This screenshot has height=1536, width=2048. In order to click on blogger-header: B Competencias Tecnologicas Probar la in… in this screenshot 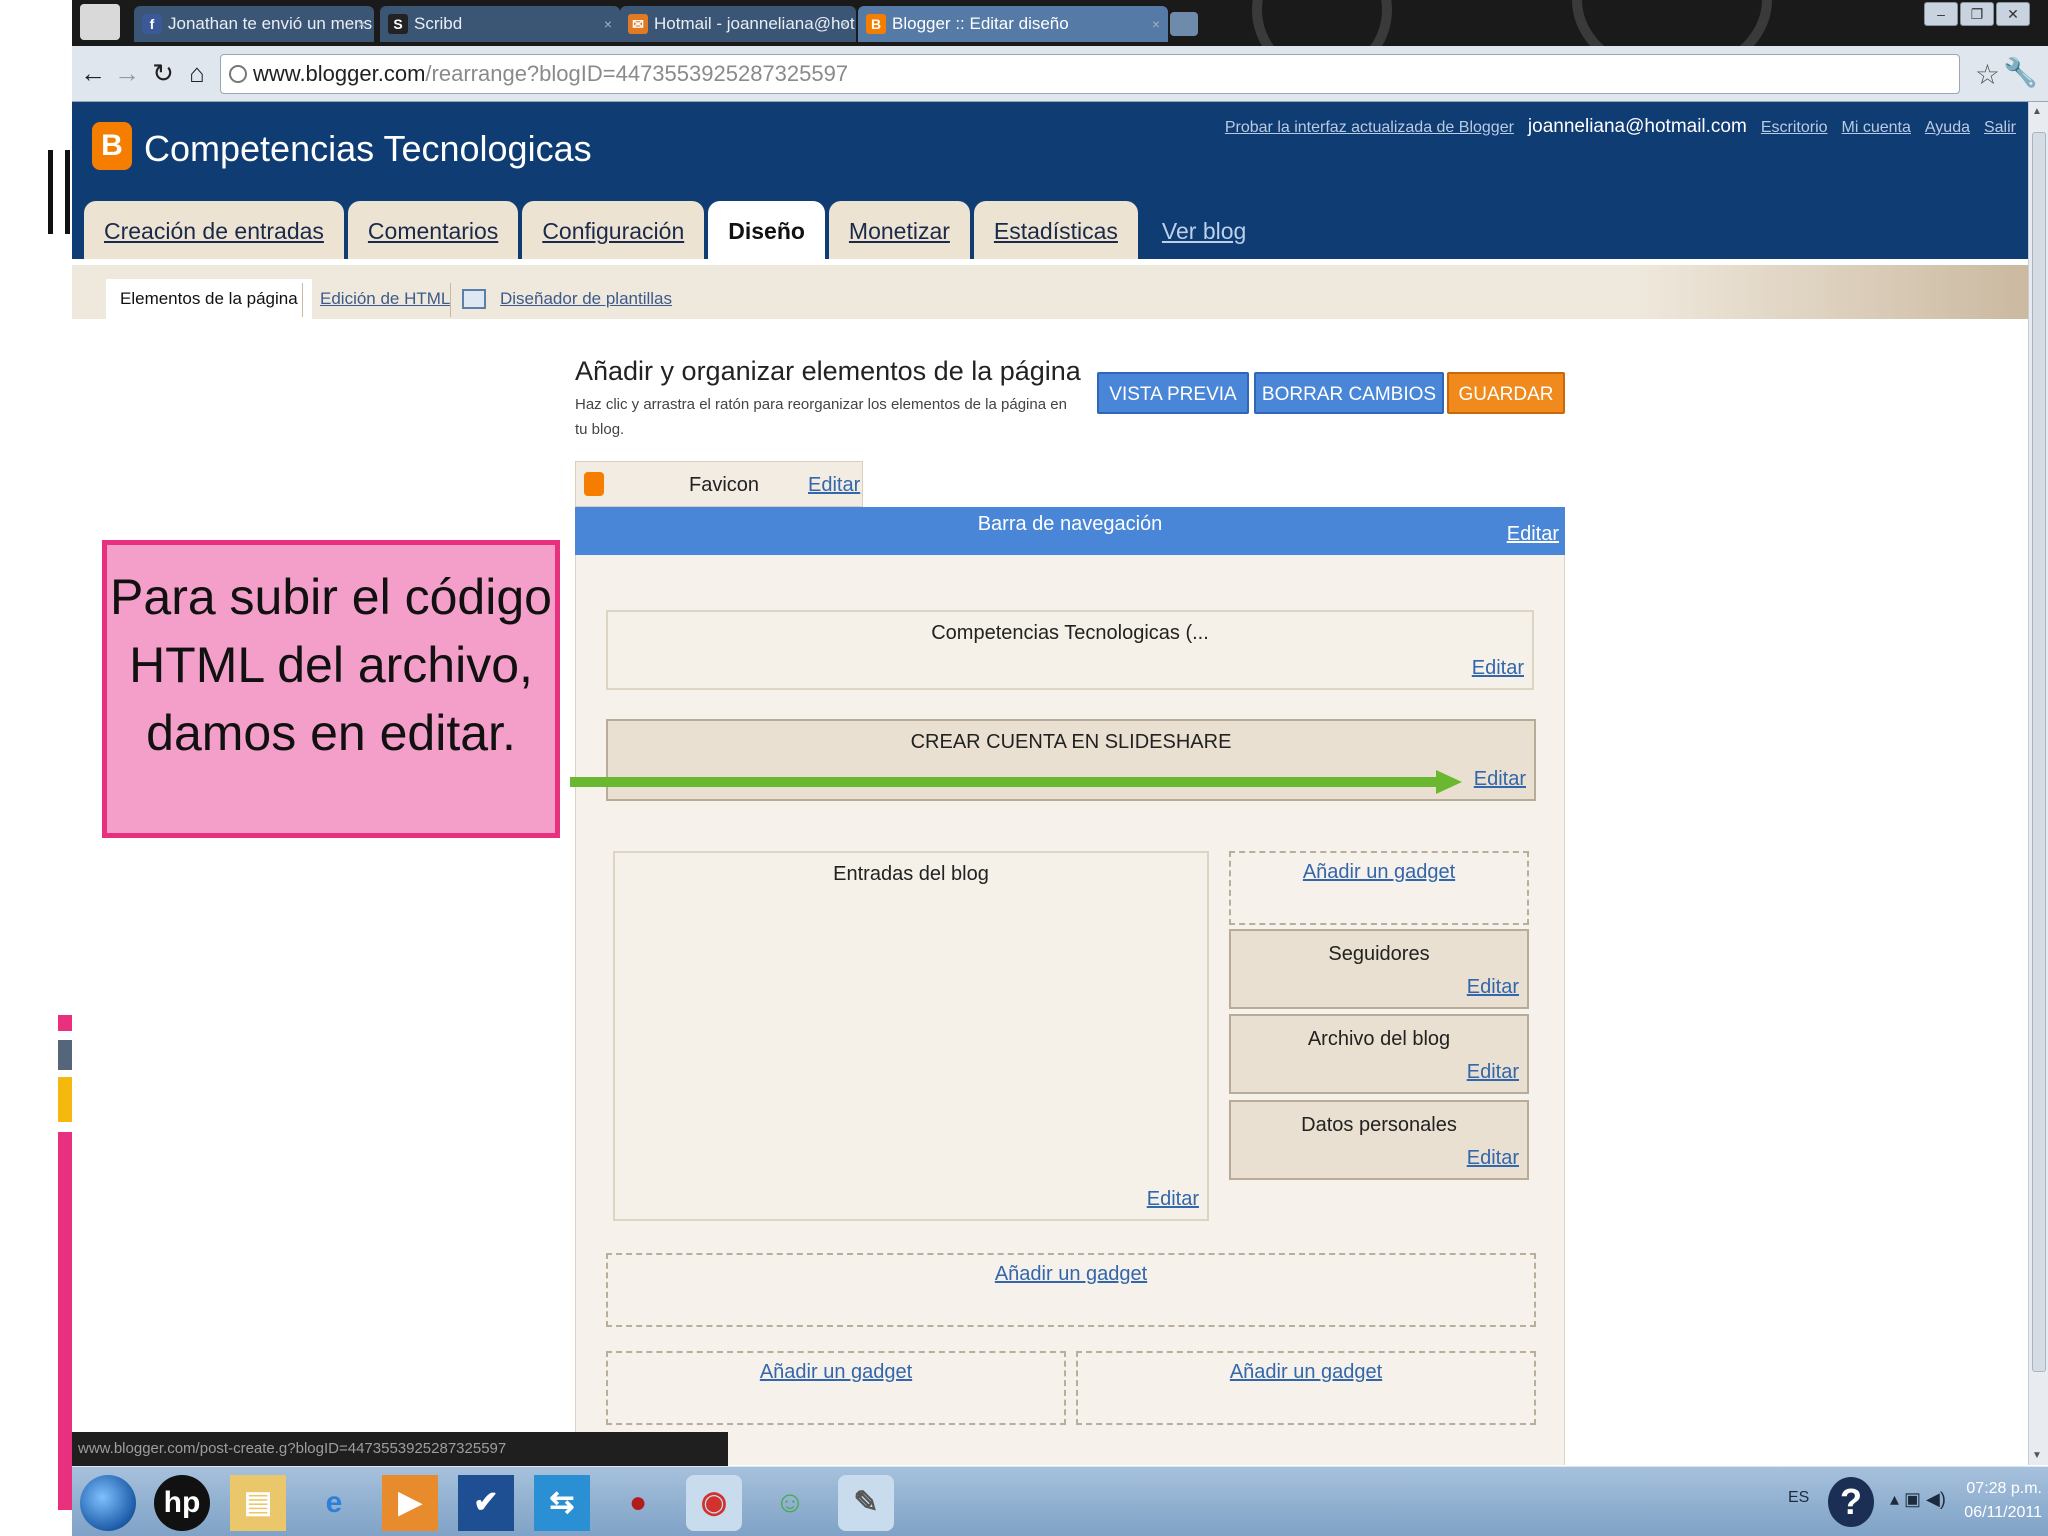, I will do `click(1050, 180)`.